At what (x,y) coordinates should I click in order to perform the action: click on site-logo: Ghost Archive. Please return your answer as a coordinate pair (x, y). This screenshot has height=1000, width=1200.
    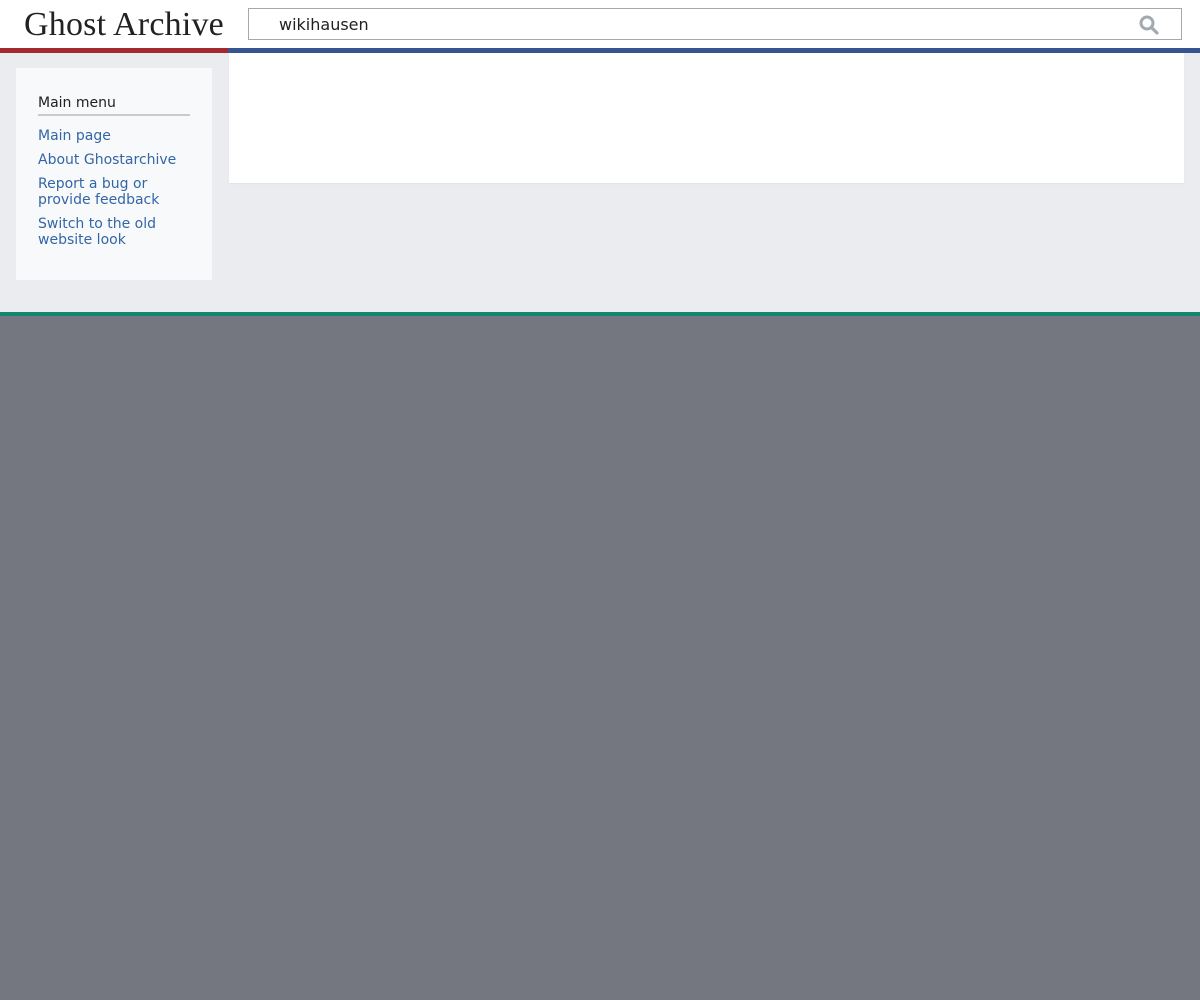
    Looking at the image, I should click on (114, 26).